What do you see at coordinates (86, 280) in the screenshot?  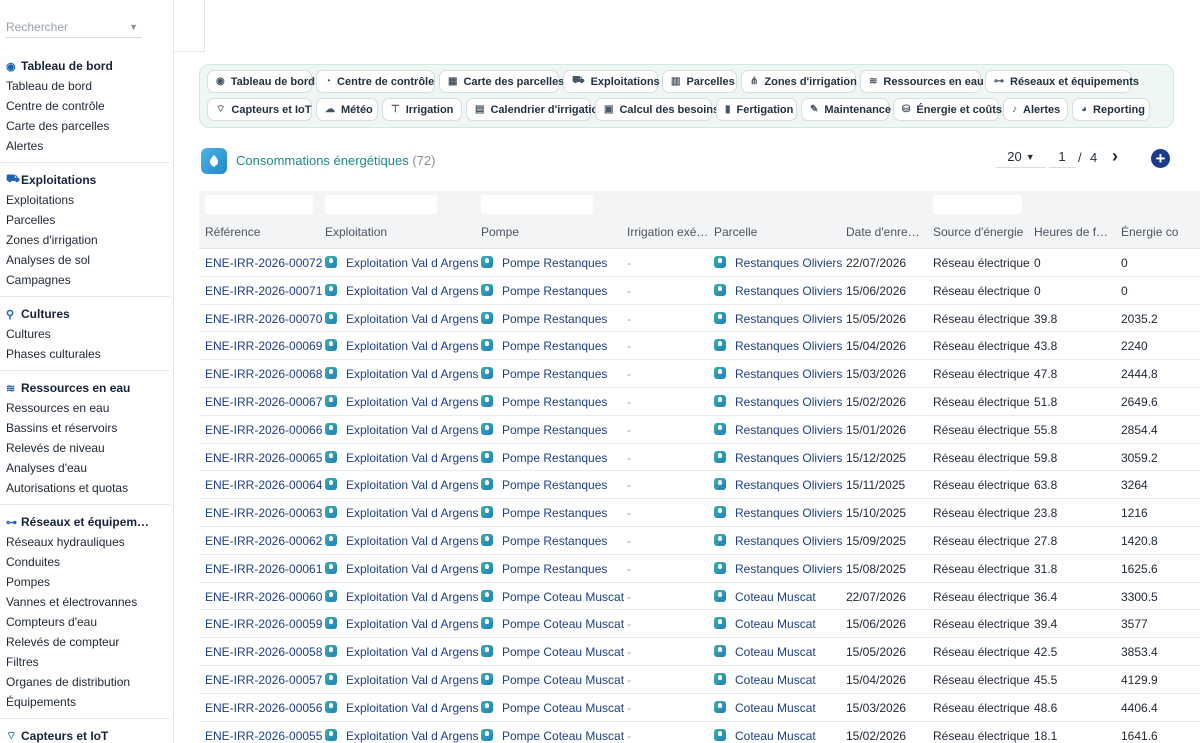 I see `sidebar-item: Campagnes` at bounding box center [86, 280].